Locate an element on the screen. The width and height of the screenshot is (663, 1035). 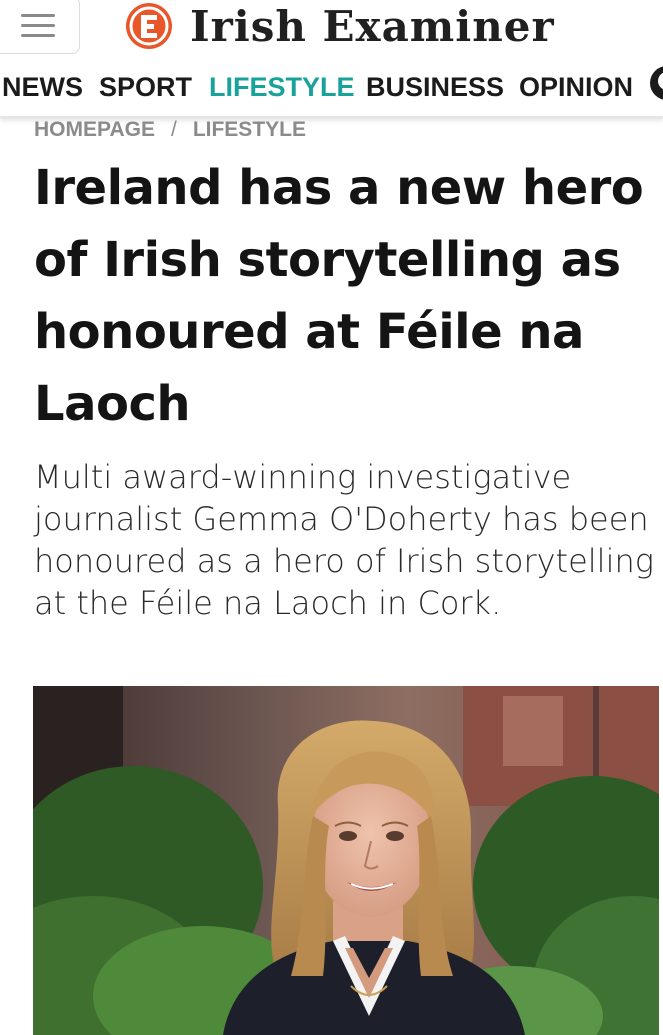
brand-name: Irish Examiner is located at coordinates (372, 26).